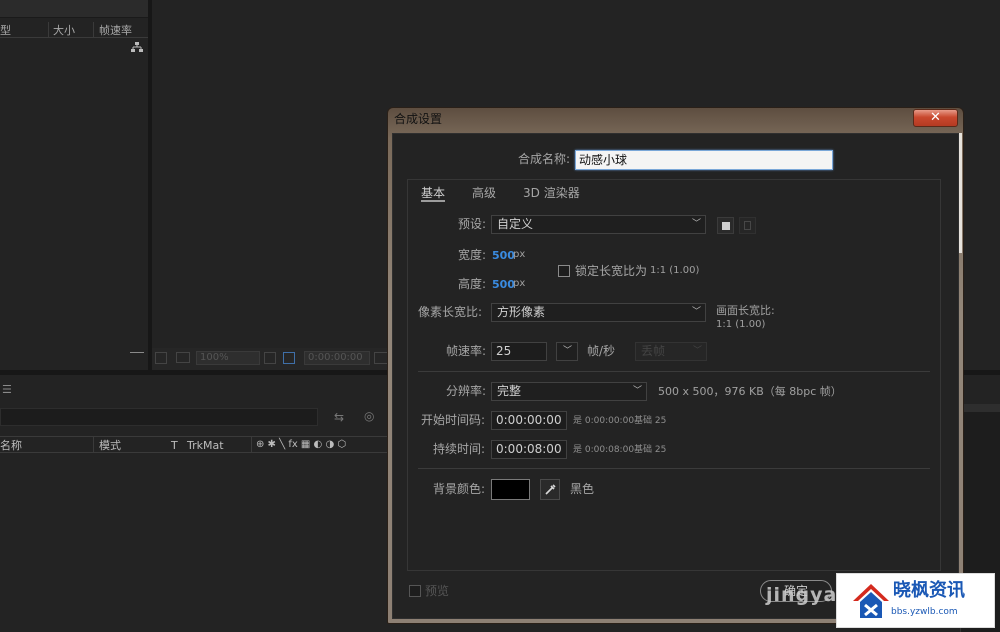 The height and width of the screenshot is (632, 1000). What do you see at coordinates (74, 186) in the screenshot?
I see `project-panel` at bounding box center [74, 186].